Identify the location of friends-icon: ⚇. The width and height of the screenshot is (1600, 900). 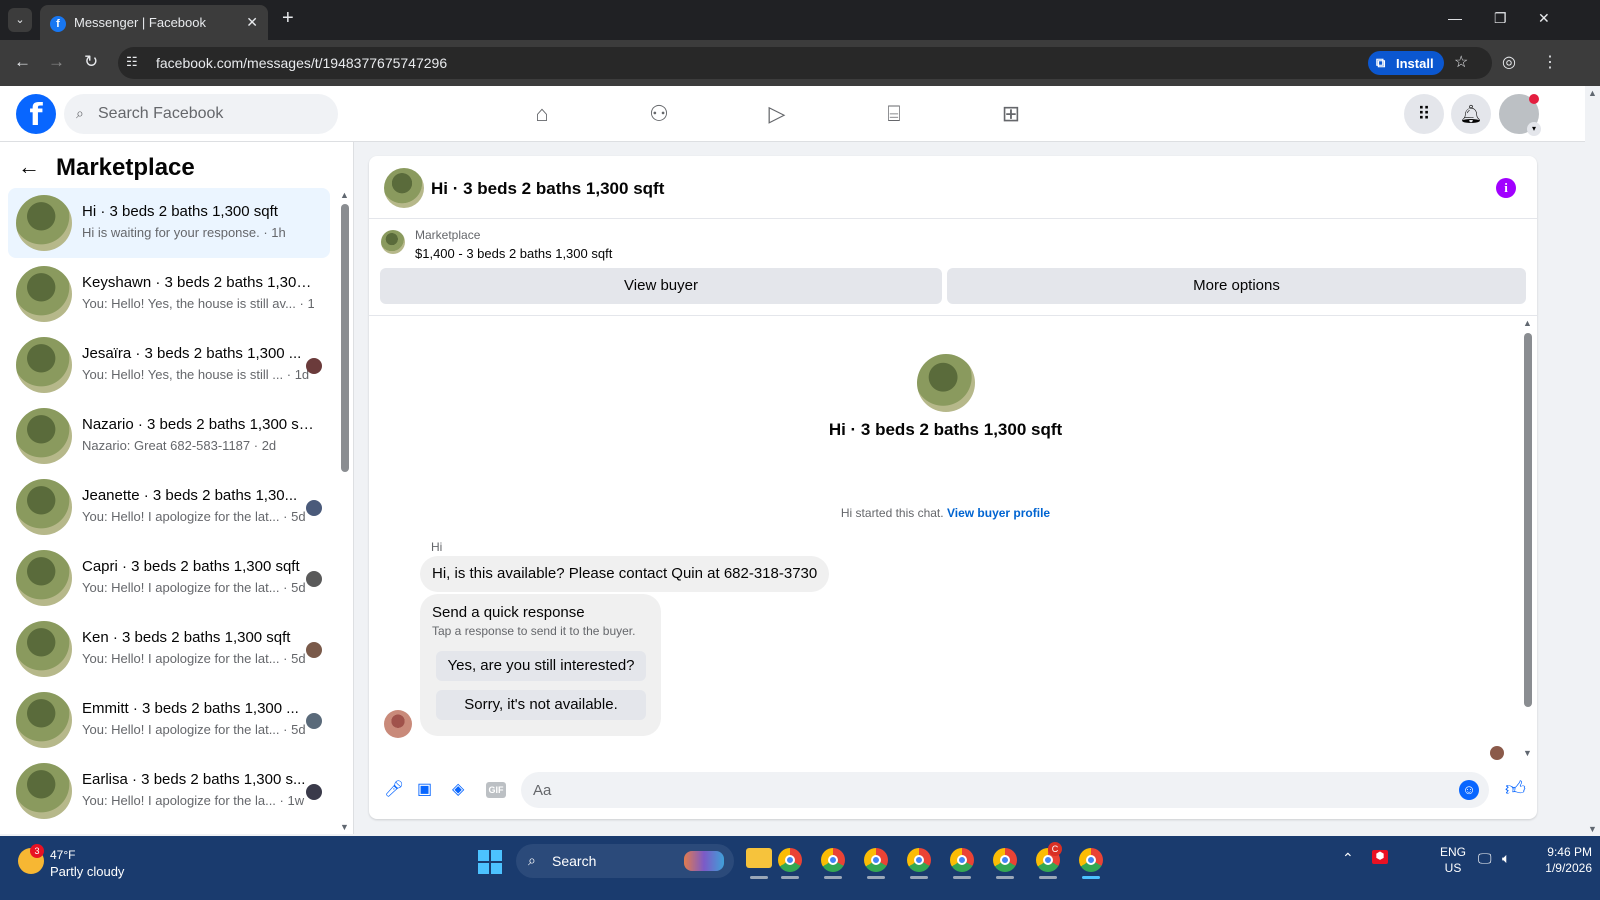
(659, 114).